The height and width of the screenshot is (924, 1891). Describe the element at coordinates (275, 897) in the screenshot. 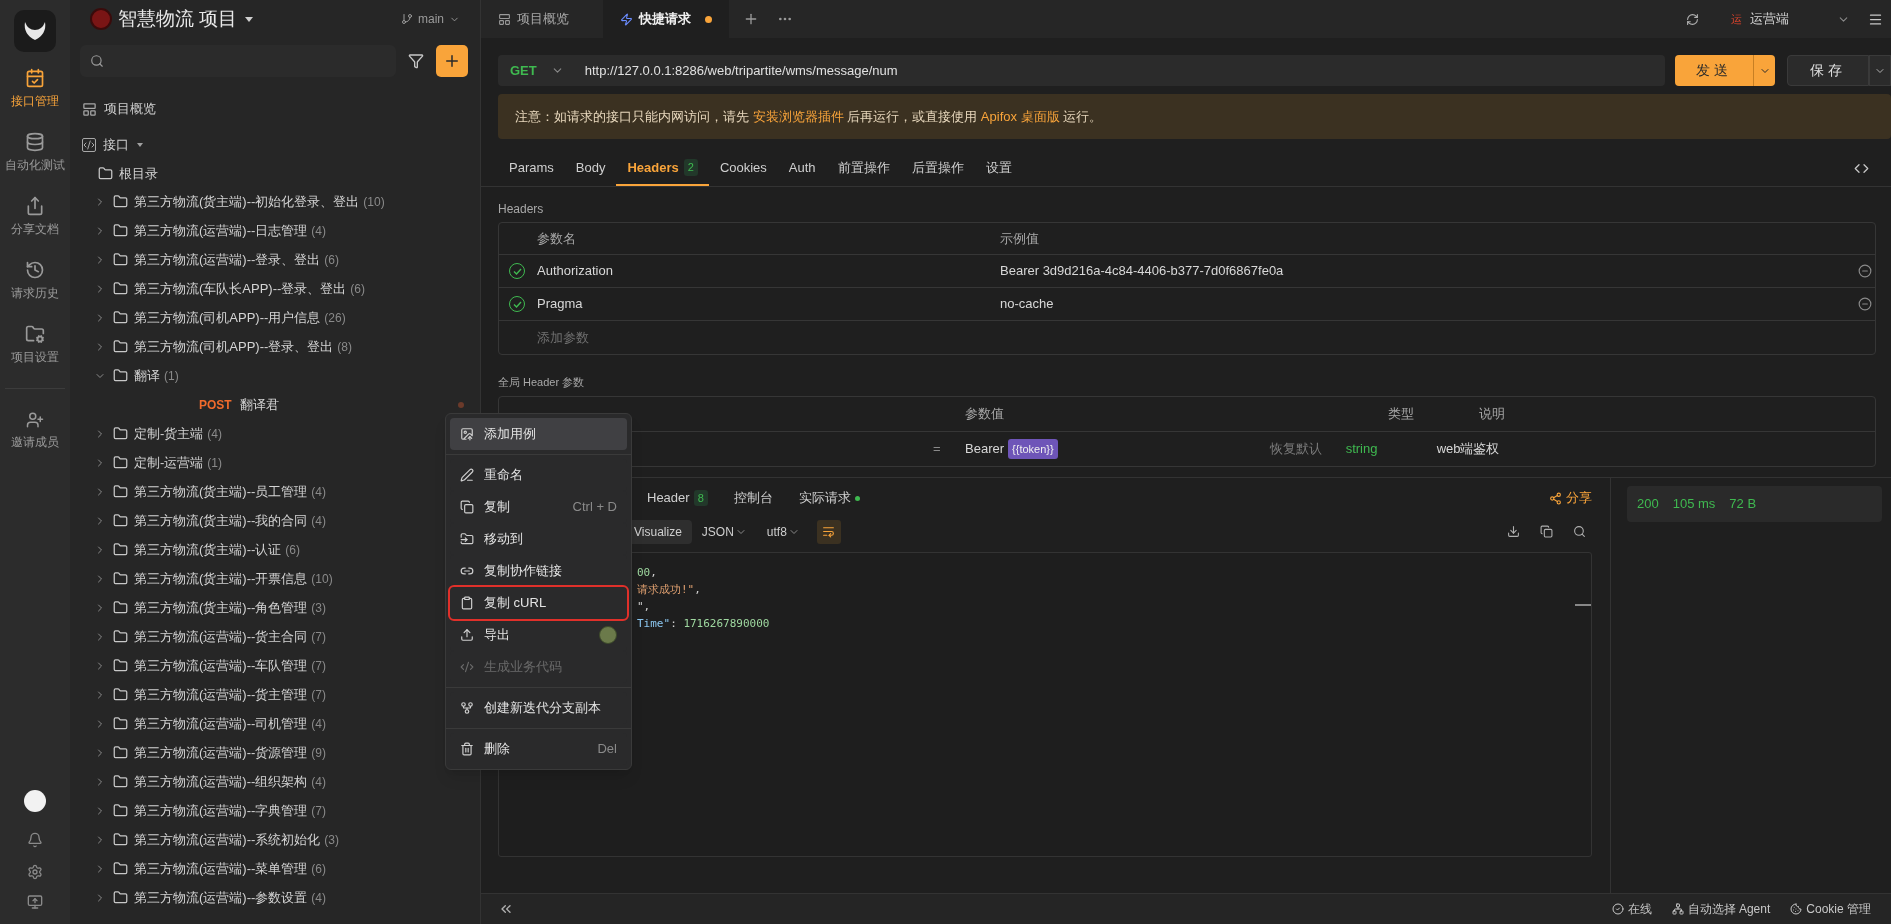

I see `tree-folder: 第三方物流(运营端)--参数设置 (4)` at that location.